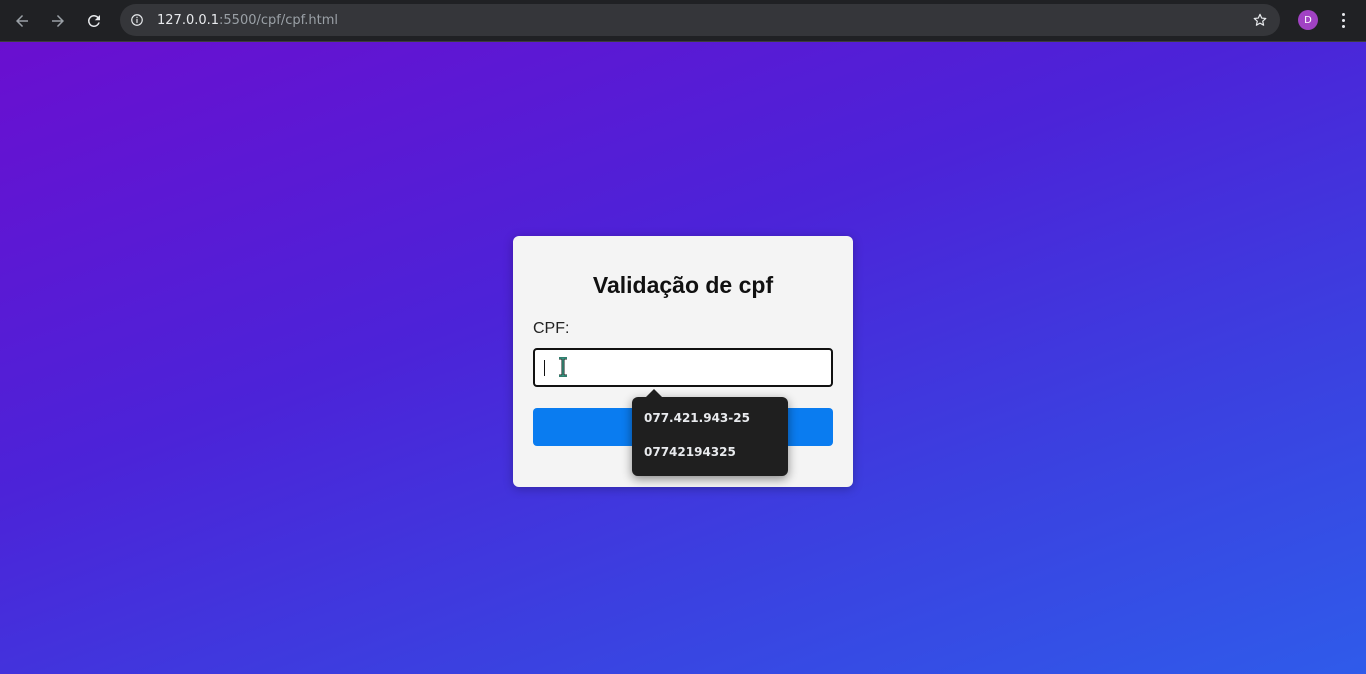  I want to click on url-host: 127.0.0.1, so click(188, 20).